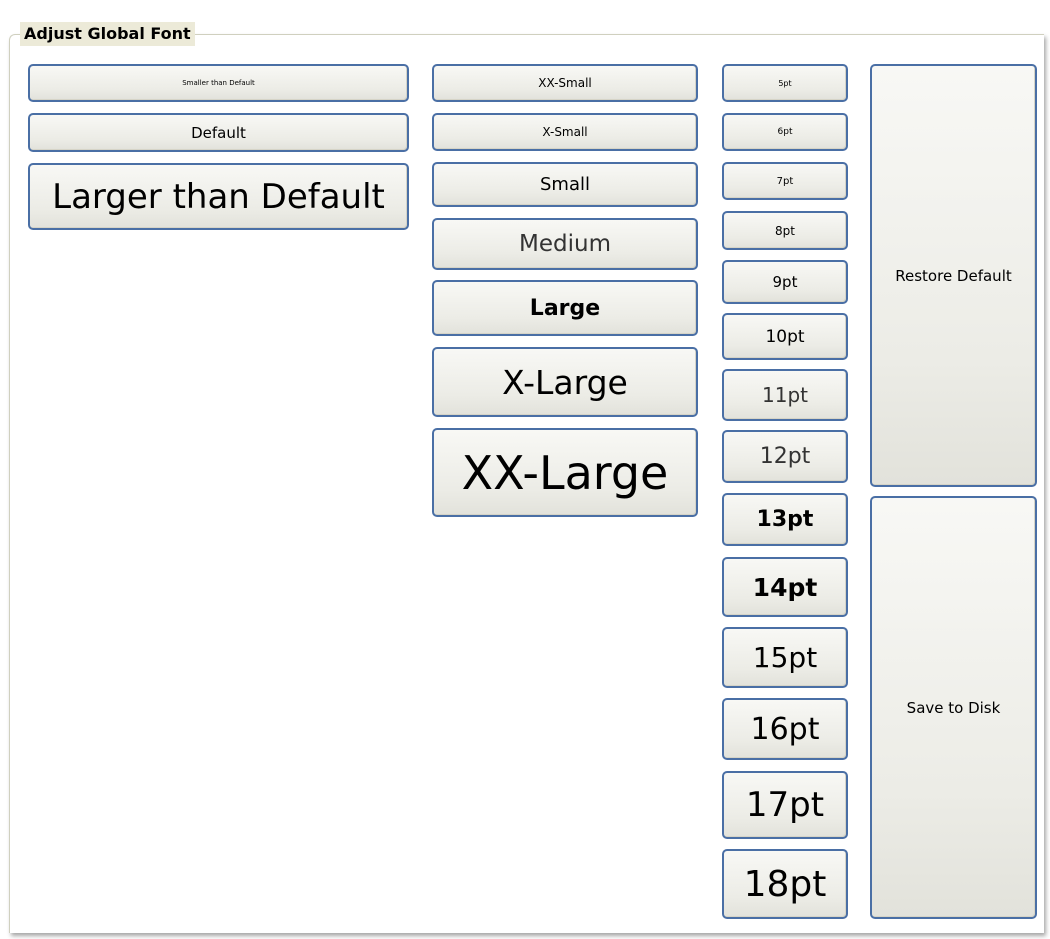 The width and height of the screenshot is (1050, 939). What do you see at coordinates (785, 729) in the screenshot?
I see `size-16pt-button: 16pt` at bounding box center [785, 729].